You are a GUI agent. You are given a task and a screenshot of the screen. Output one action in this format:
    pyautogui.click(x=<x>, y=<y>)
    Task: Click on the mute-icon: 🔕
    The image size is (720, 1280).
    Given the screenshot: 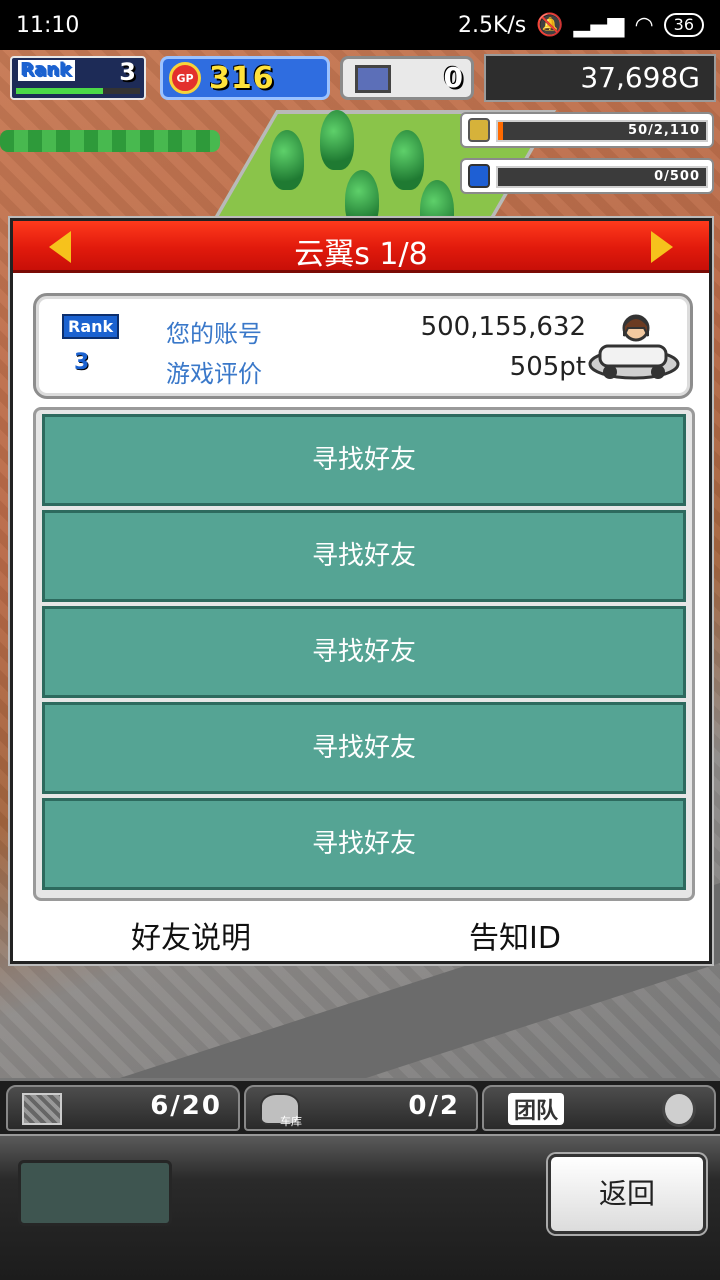 What is the action you would take?
    pyautogui.click(x=550, y=25)
    